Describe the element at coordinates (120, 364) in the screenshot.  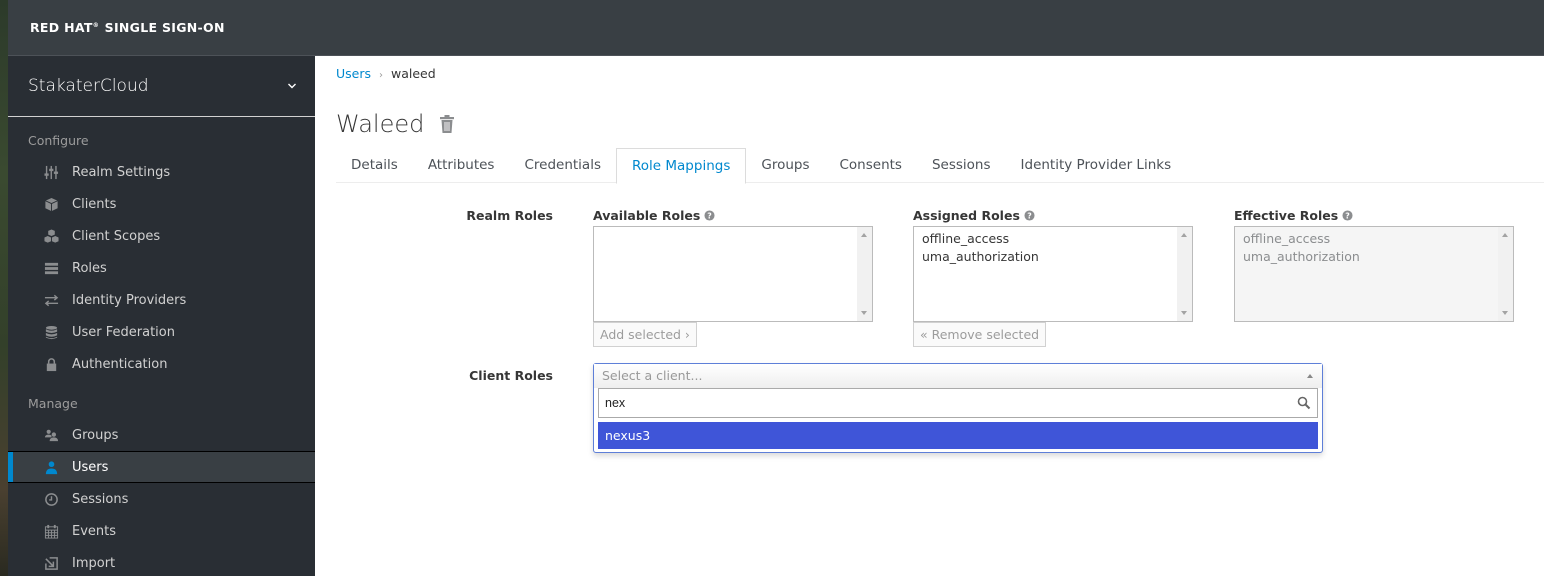
I see `sidebar-item-label: Authentication` at that location.